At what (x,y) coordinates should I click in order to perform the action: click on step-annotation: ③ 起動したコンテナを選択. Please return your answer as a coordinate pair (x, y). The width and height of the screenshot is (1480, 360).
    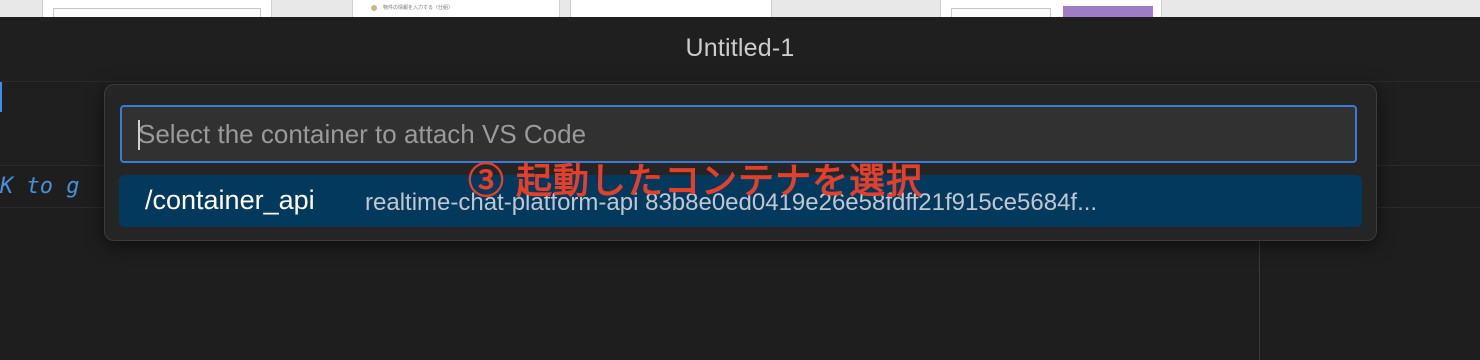
    Looking at the image, I should click on (696, 180).